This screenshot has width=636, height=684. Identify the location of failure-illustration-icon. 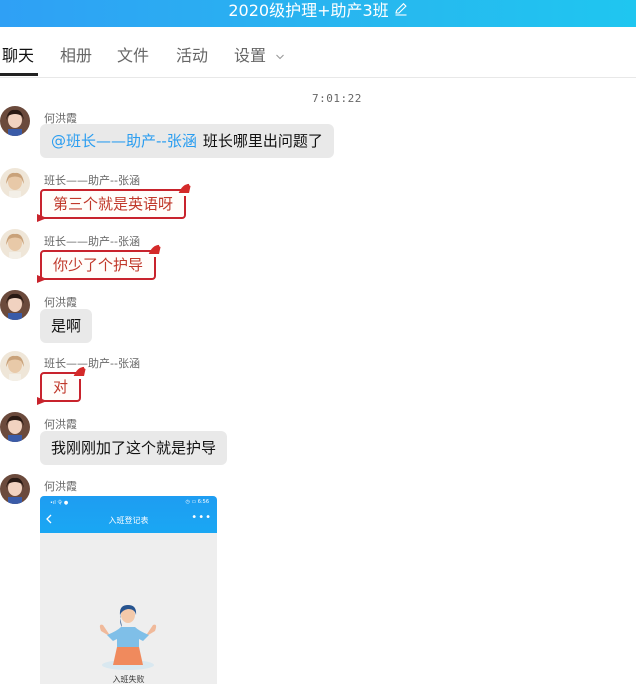
(128, 637).